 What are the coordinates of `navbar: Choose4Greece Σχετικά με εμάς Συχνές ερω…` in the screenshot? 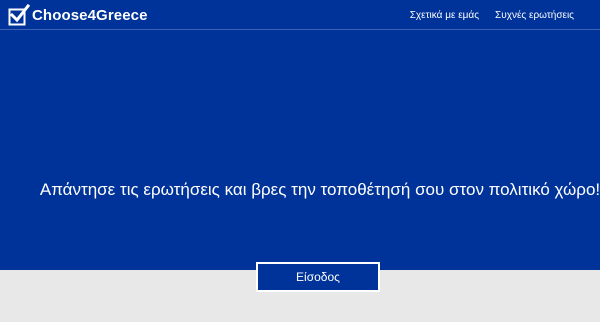 It's located at (300, 15).